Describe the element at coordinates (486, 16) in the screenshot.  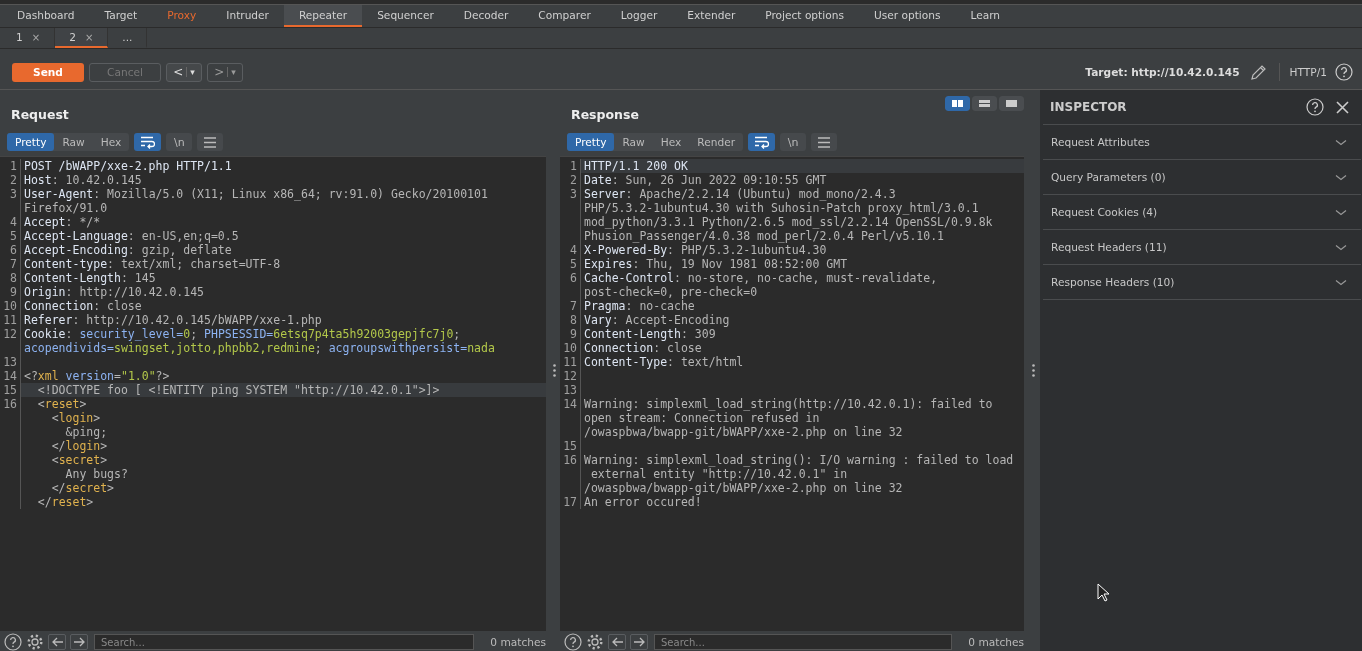
I see `tab: Decoder` at that location.